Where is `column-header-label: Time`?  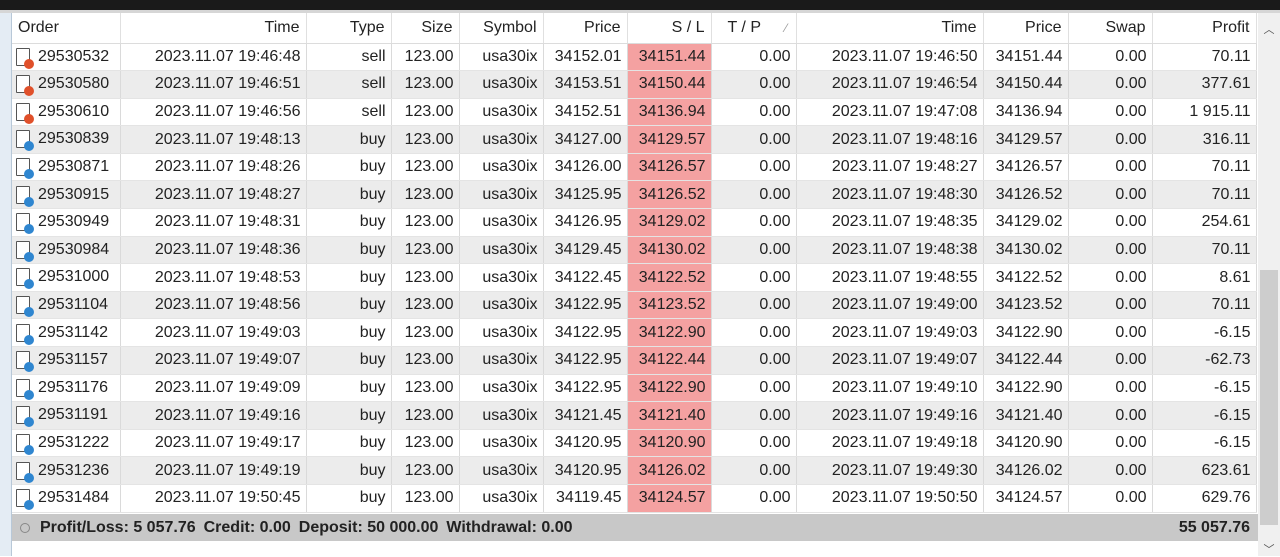
column-header-label: Time is located at coordinates (959, 27).